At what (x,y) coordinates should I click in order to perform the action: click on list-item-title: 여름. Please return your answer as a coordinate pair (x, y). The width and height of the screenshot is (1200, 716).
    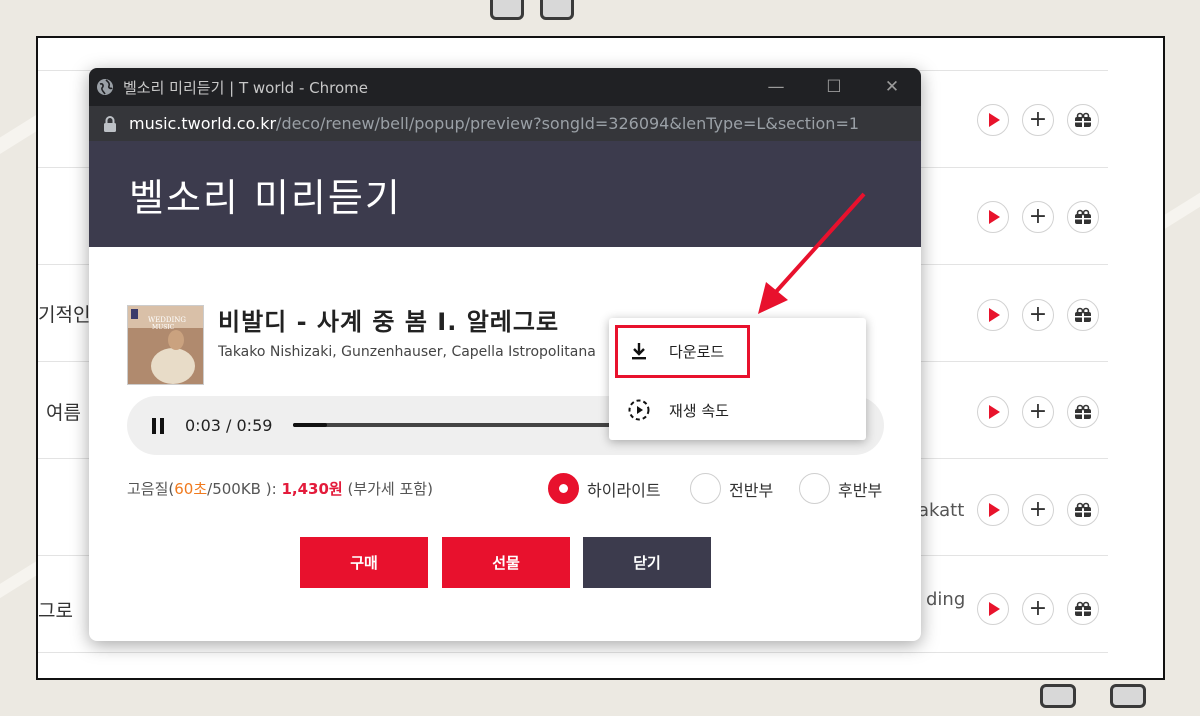
    Looking at the image, I should click on (63, 413).